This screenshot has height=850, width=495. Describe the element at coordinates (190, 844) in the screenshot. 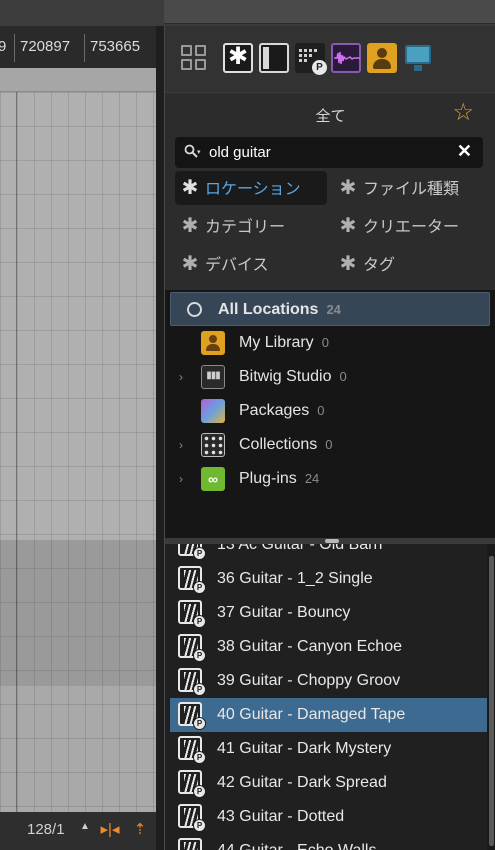

I see `preset-file-icon` at that location.